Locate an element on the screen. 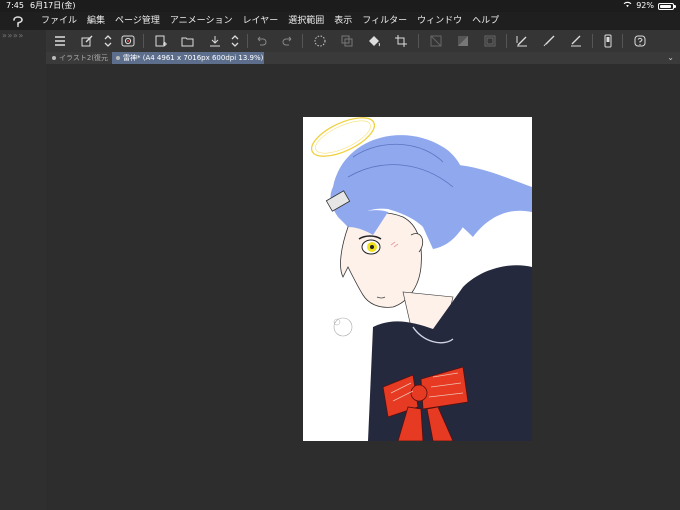  collapse-glyphs: » » » » is located at coordinates (12, 35).